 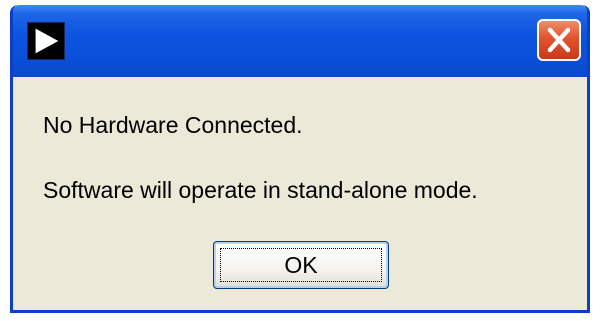 I want to click on play-arrow-icon, so click(x=46, y=41).